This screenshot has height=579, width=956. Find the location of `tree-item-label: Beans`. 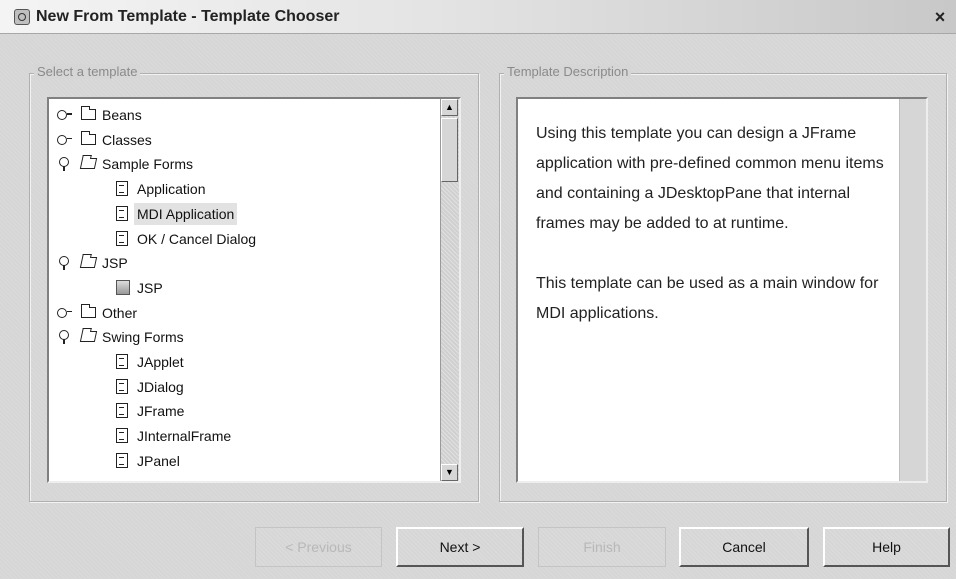

tree-item-label: Beans is located at coordinates (122, 115).